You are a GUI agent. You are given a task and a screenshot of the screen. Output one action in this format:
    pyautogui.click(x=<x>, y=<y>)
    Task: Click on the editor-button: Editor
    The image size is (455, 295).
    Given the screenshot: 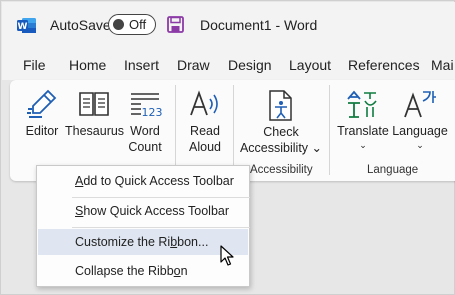 What is the action you would take?
    pyautogui.click(x=42, y=122)
    